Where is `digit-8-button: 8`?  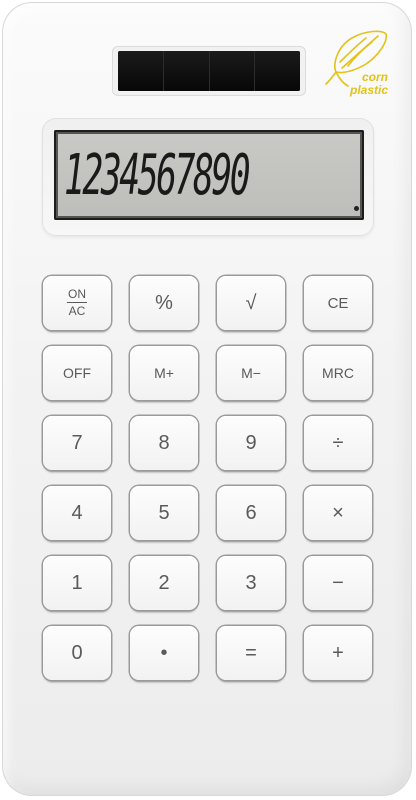 digit-8-button: 8 is located at coordinates (164, 443).